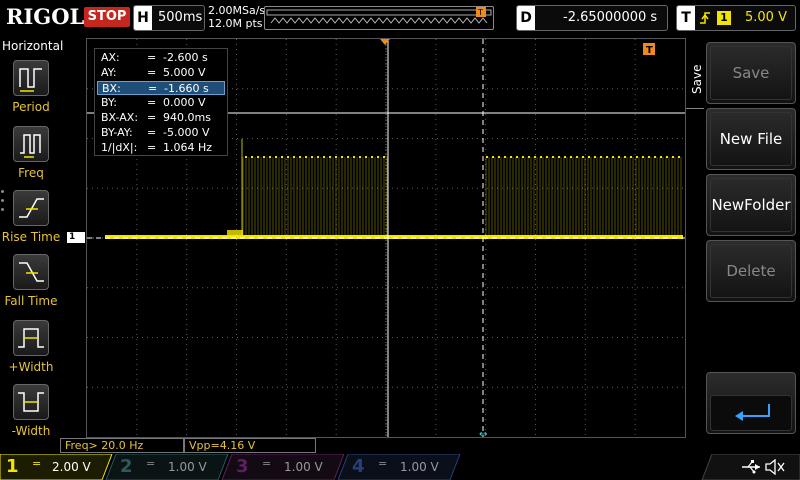  Describe the element at coordinates (358, 466) in the screenshot. I see `channel-4-number: 4` at that location.